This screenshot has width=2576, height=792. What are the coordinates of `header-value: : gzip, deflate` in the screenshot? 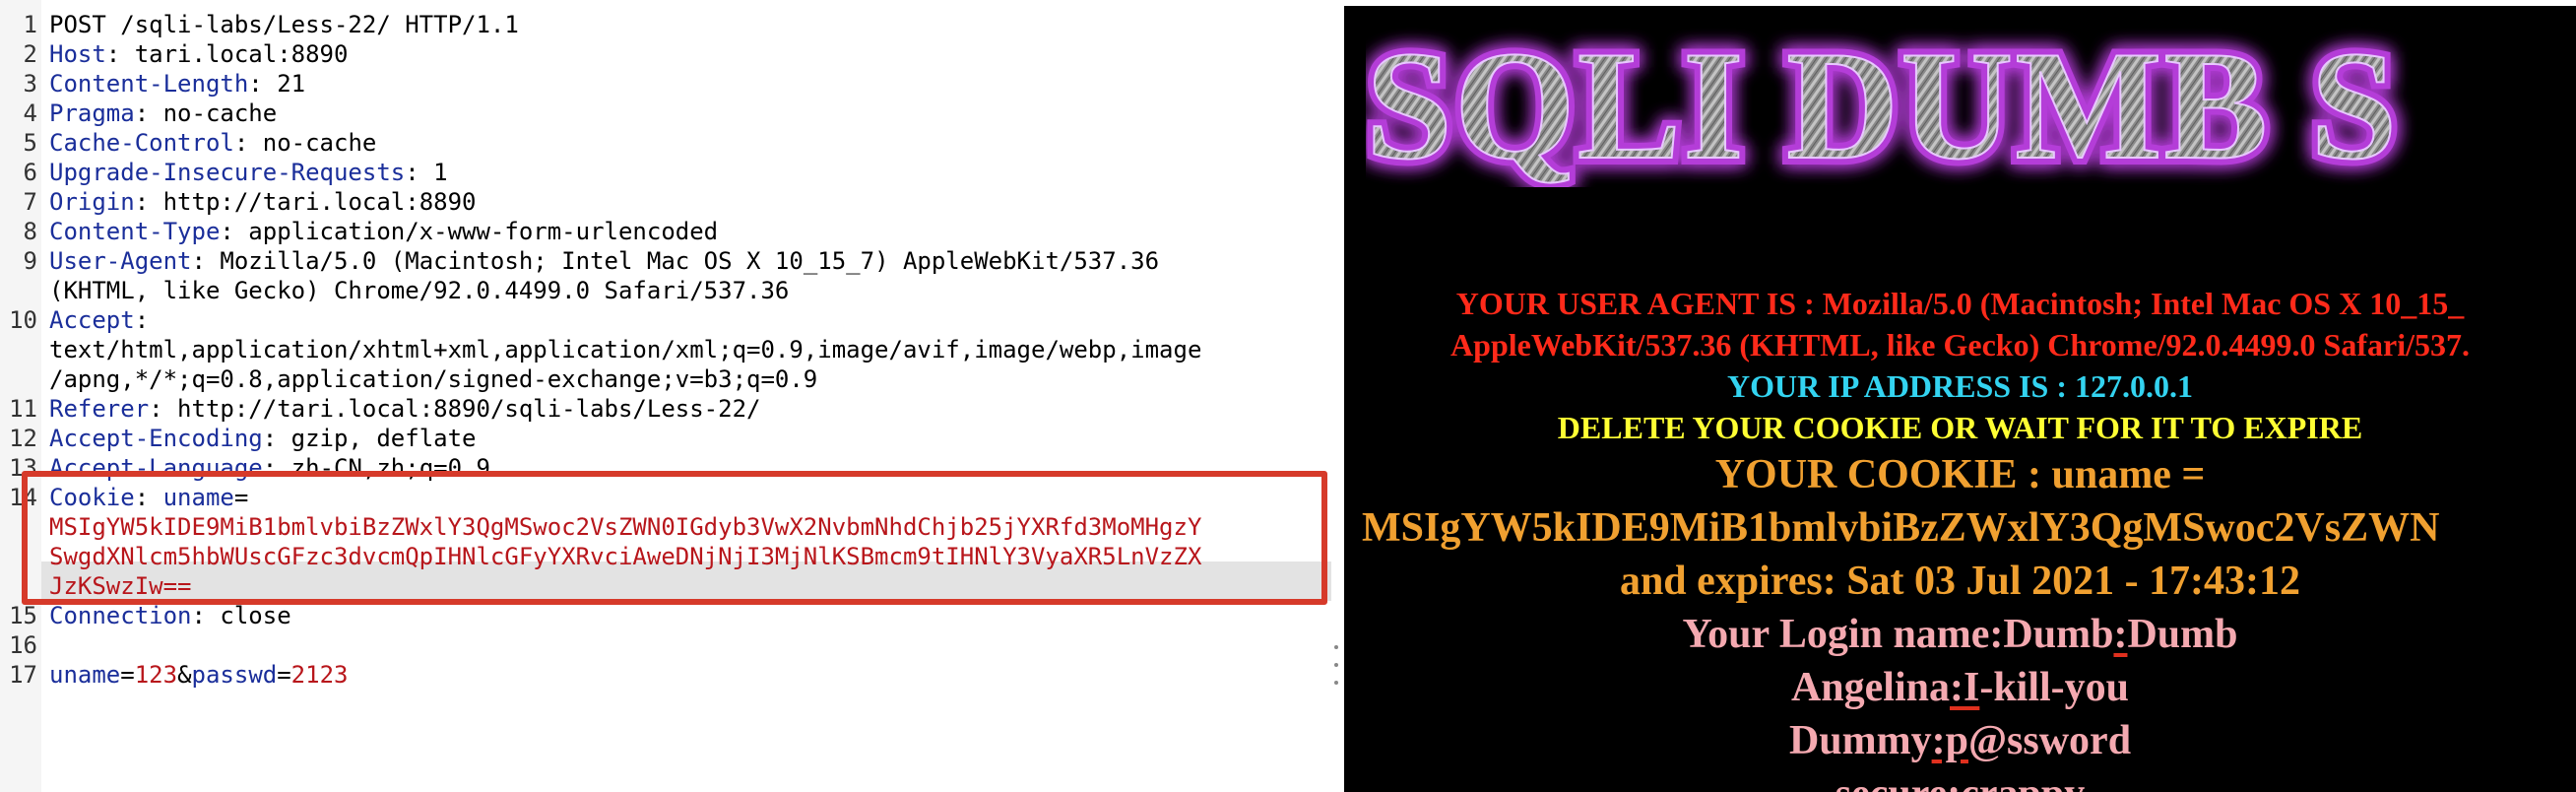 It's located at (369, 438).